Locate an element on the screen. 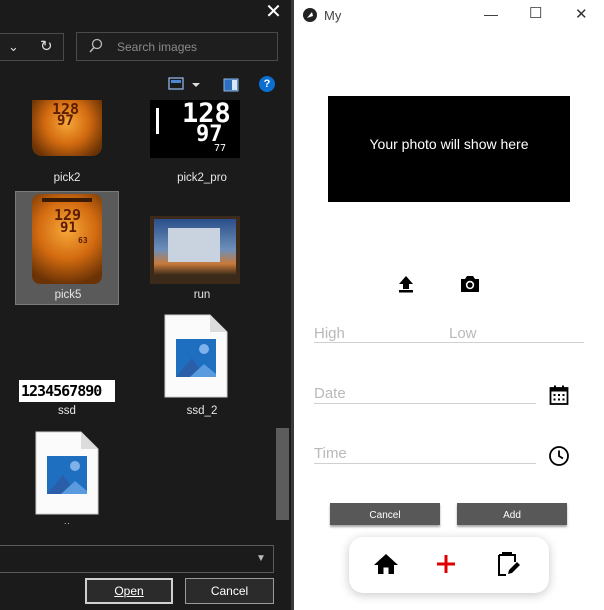 Image resolution: width=604 pixels, height=610 pixels. add-icon is located at coordinates (446, 564).